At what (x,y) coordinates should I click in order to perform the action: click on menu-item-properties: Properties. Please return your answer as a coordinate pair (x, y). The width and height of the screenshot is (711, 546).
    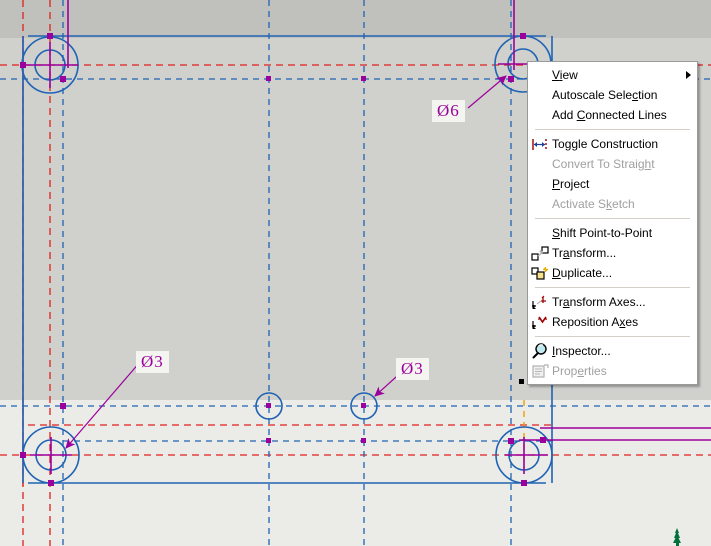
    Looking at the image, I should click on (612, 371).